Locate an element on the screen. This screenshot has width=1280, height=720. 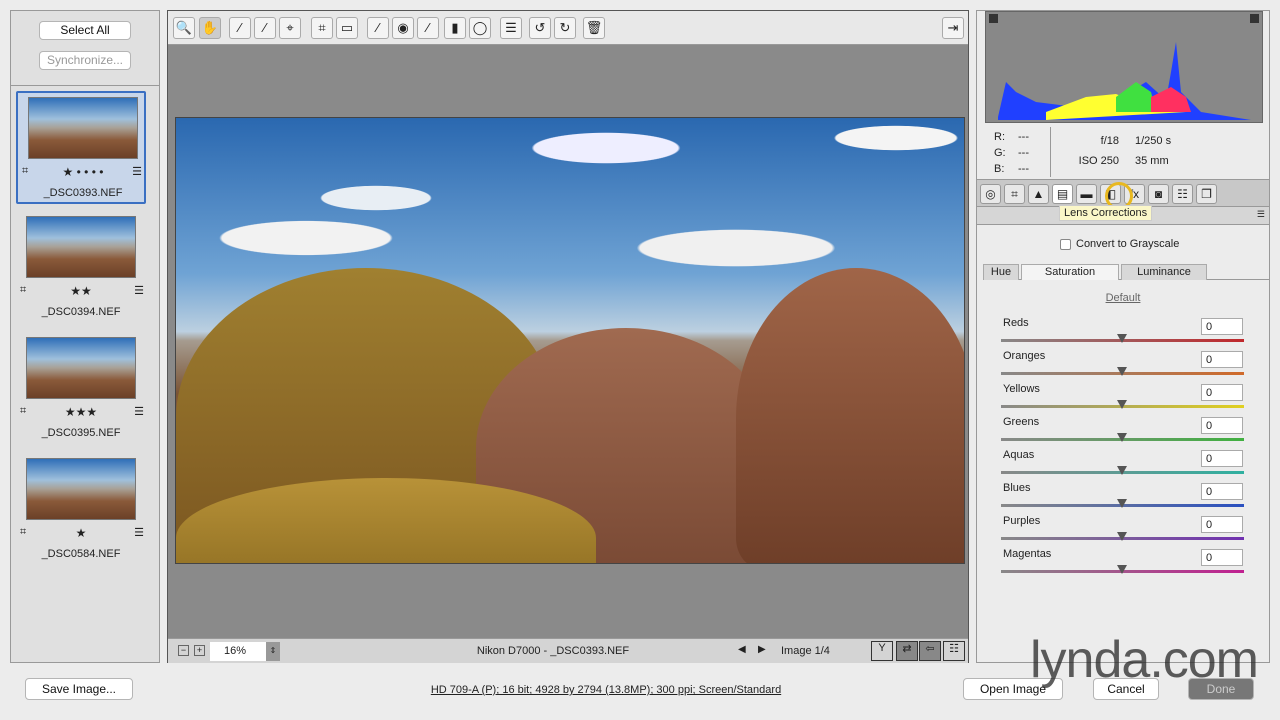
lynda-watermark: lynda.com is located at coordinates (1144, 660).